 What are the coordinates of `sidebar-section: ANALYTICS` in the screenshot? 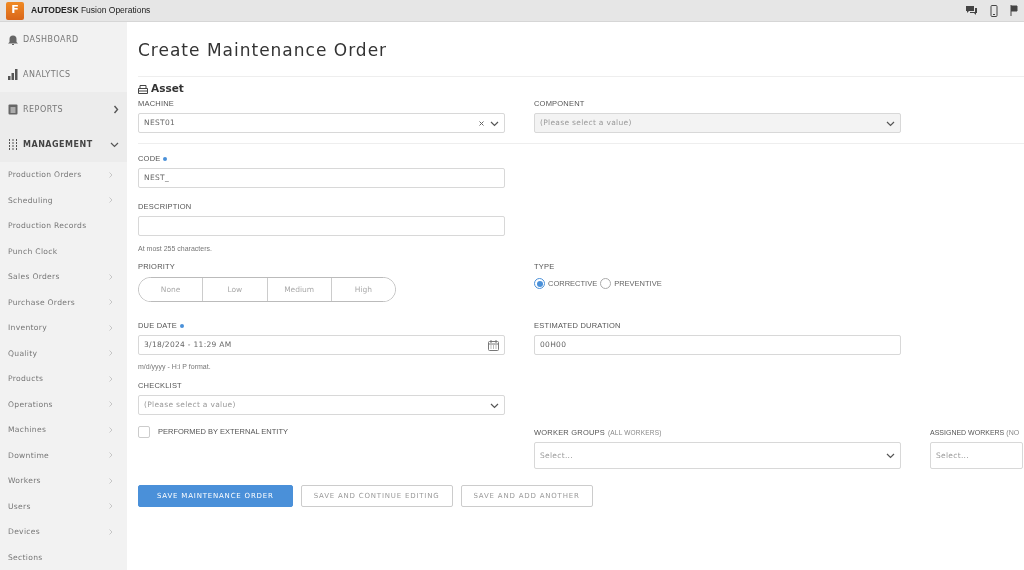 It's located at (63, 74).